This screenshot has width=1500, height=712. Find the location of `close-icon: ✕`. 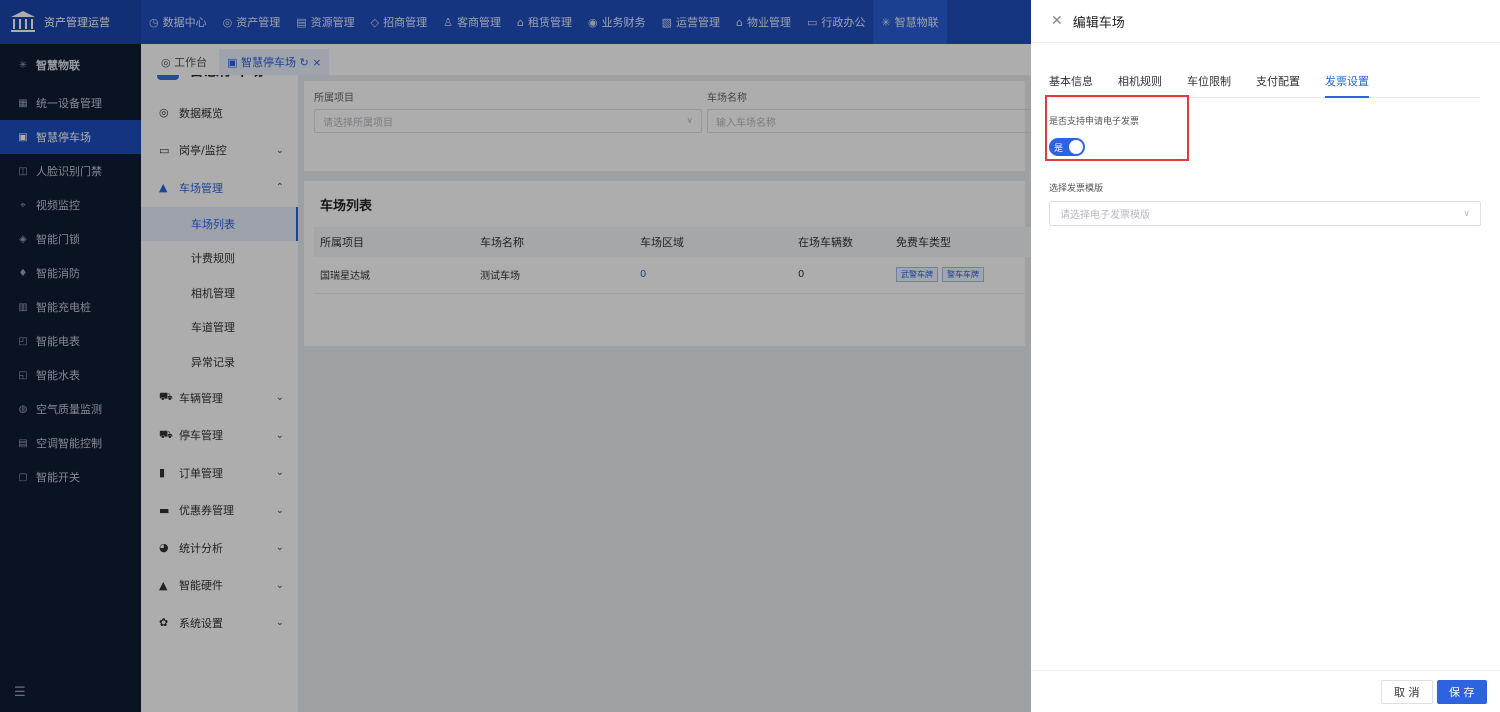

close-icon: ✕ is located at coordinates (1057, 21).